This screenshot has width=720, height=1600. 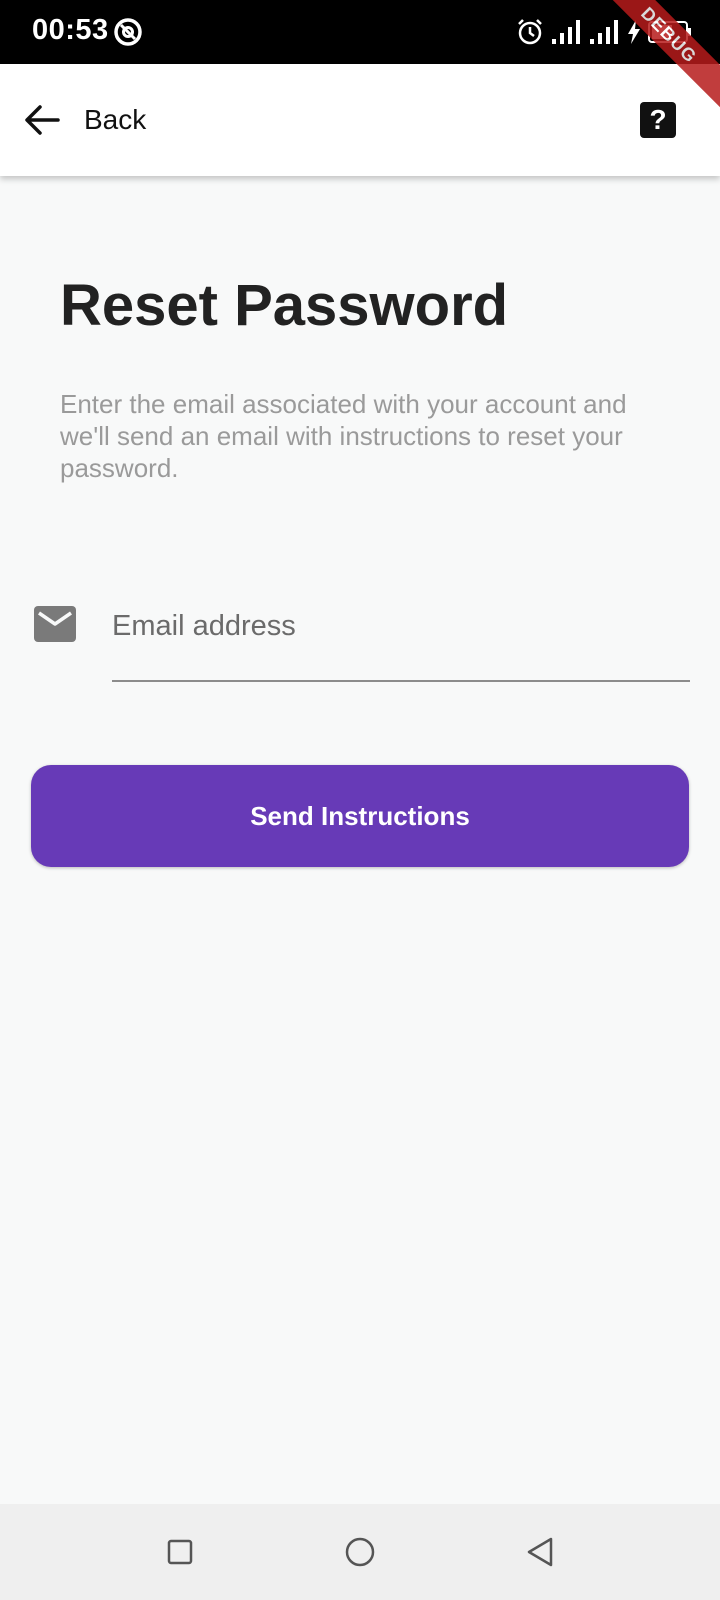 What do you see at coordinates (360, 32) in the screenshot?
I see `status-bar: 00:53` at bounding box center [360, 32].